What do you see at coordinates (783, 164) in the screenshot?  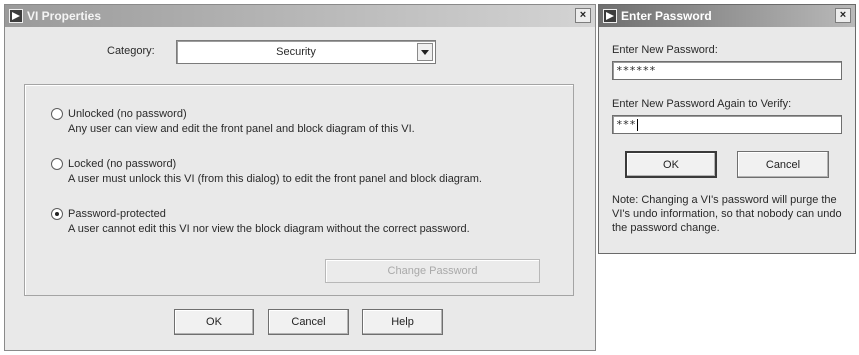 I see `password-cancel-button: Cancel` at bounding box center [783, 164].